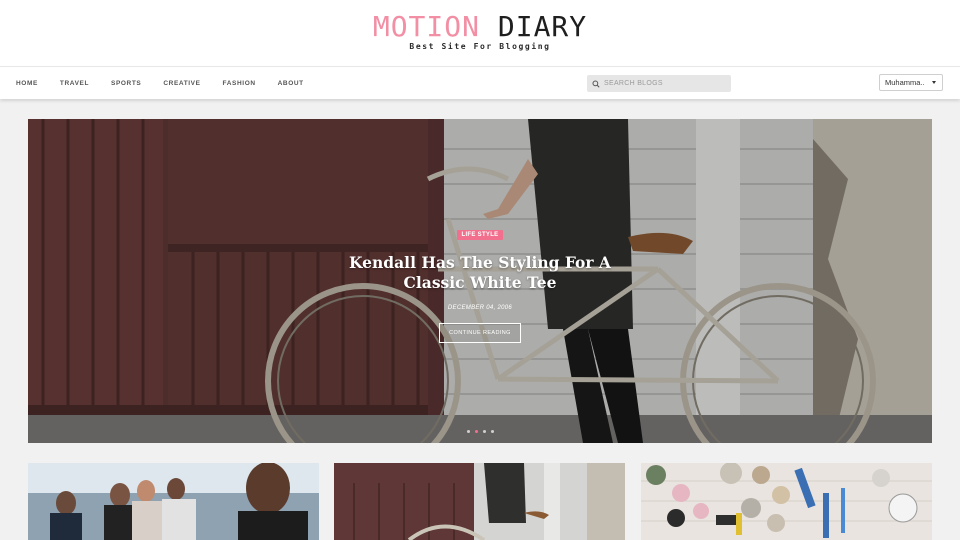 This screenshot has height=540, width=960. Describe the element at coordinates (480, 262) in the screenshot. I see `hero-title-line1: Kendall Has The Styling For A` at that location.